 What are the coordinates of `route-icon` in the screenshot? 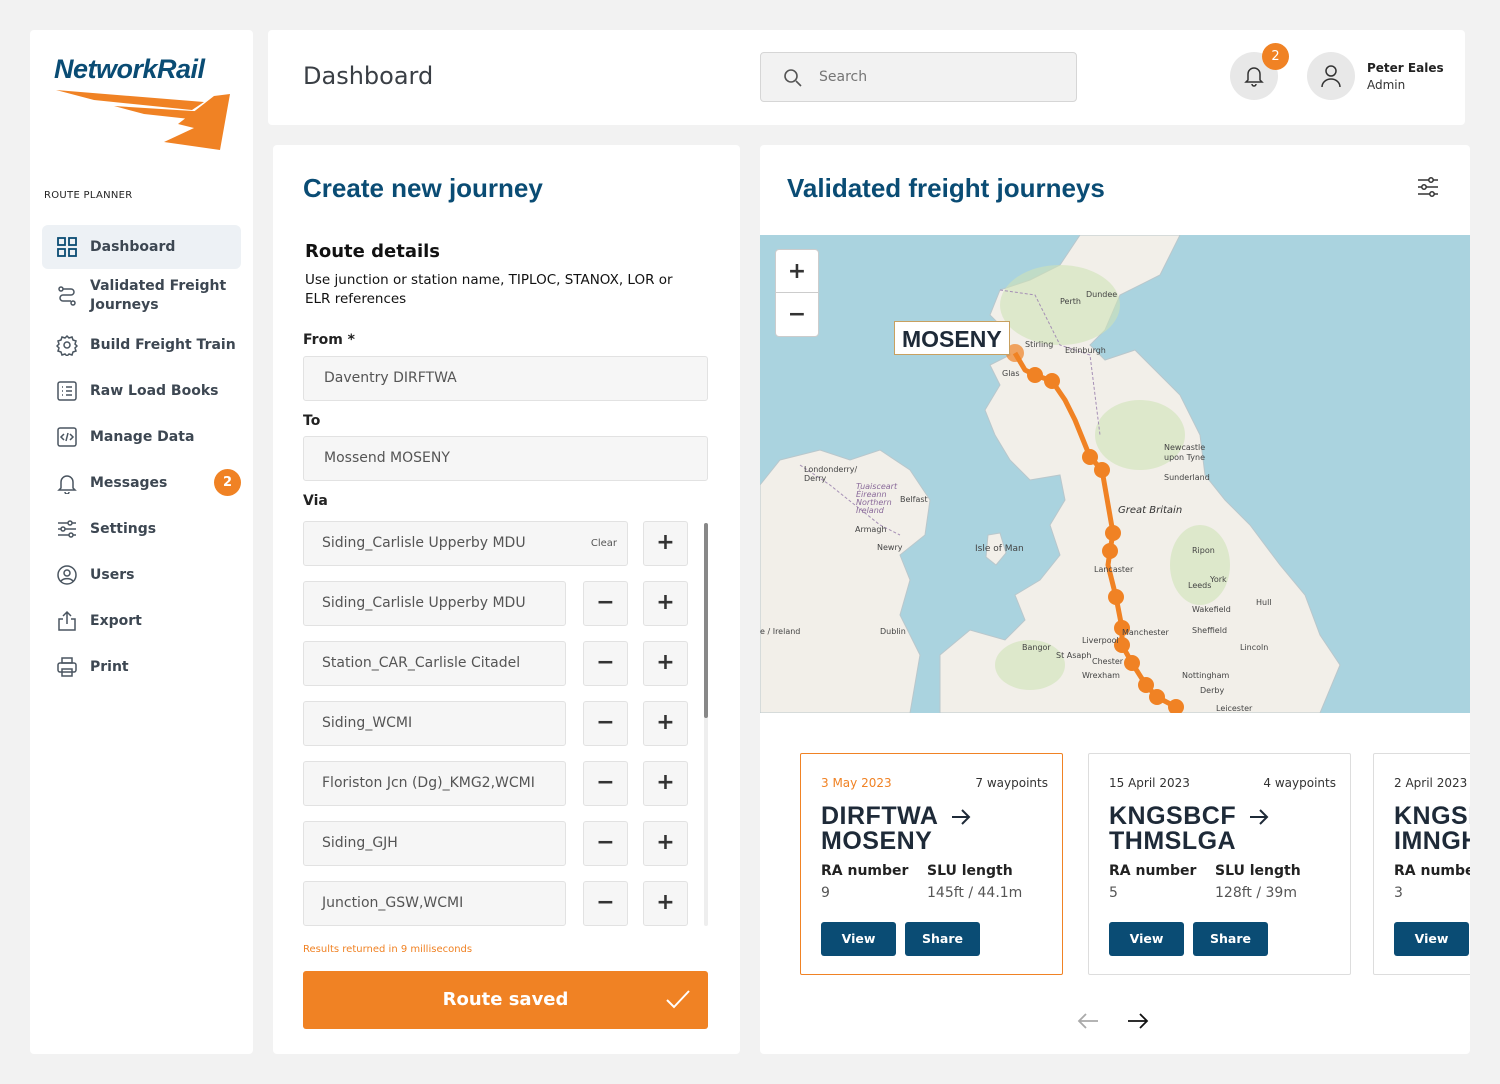 It's located at (67, 296).